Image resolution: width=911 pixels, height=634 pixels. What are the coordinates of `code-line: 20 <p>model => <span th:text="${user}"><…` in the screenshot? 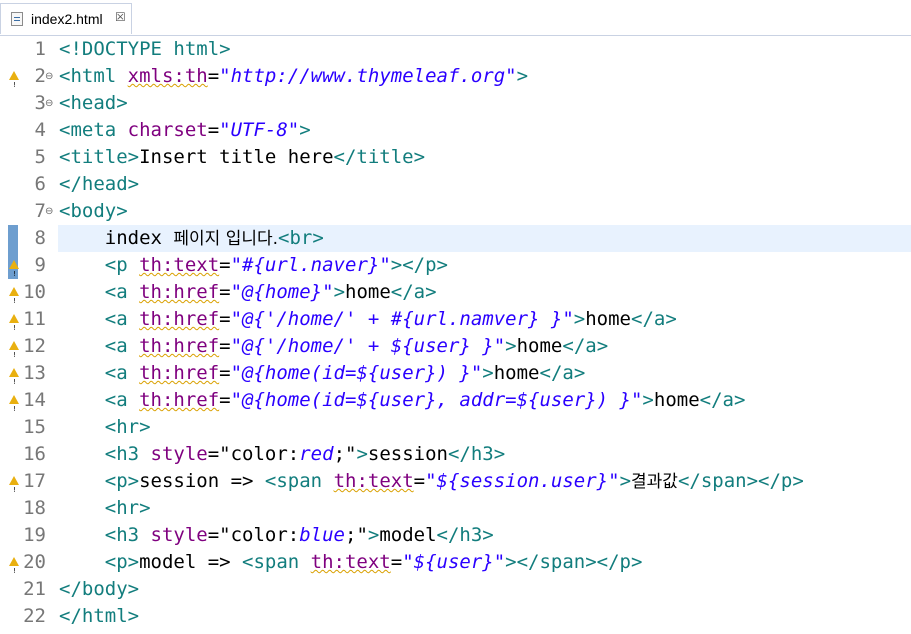 It's located at (455, 567).